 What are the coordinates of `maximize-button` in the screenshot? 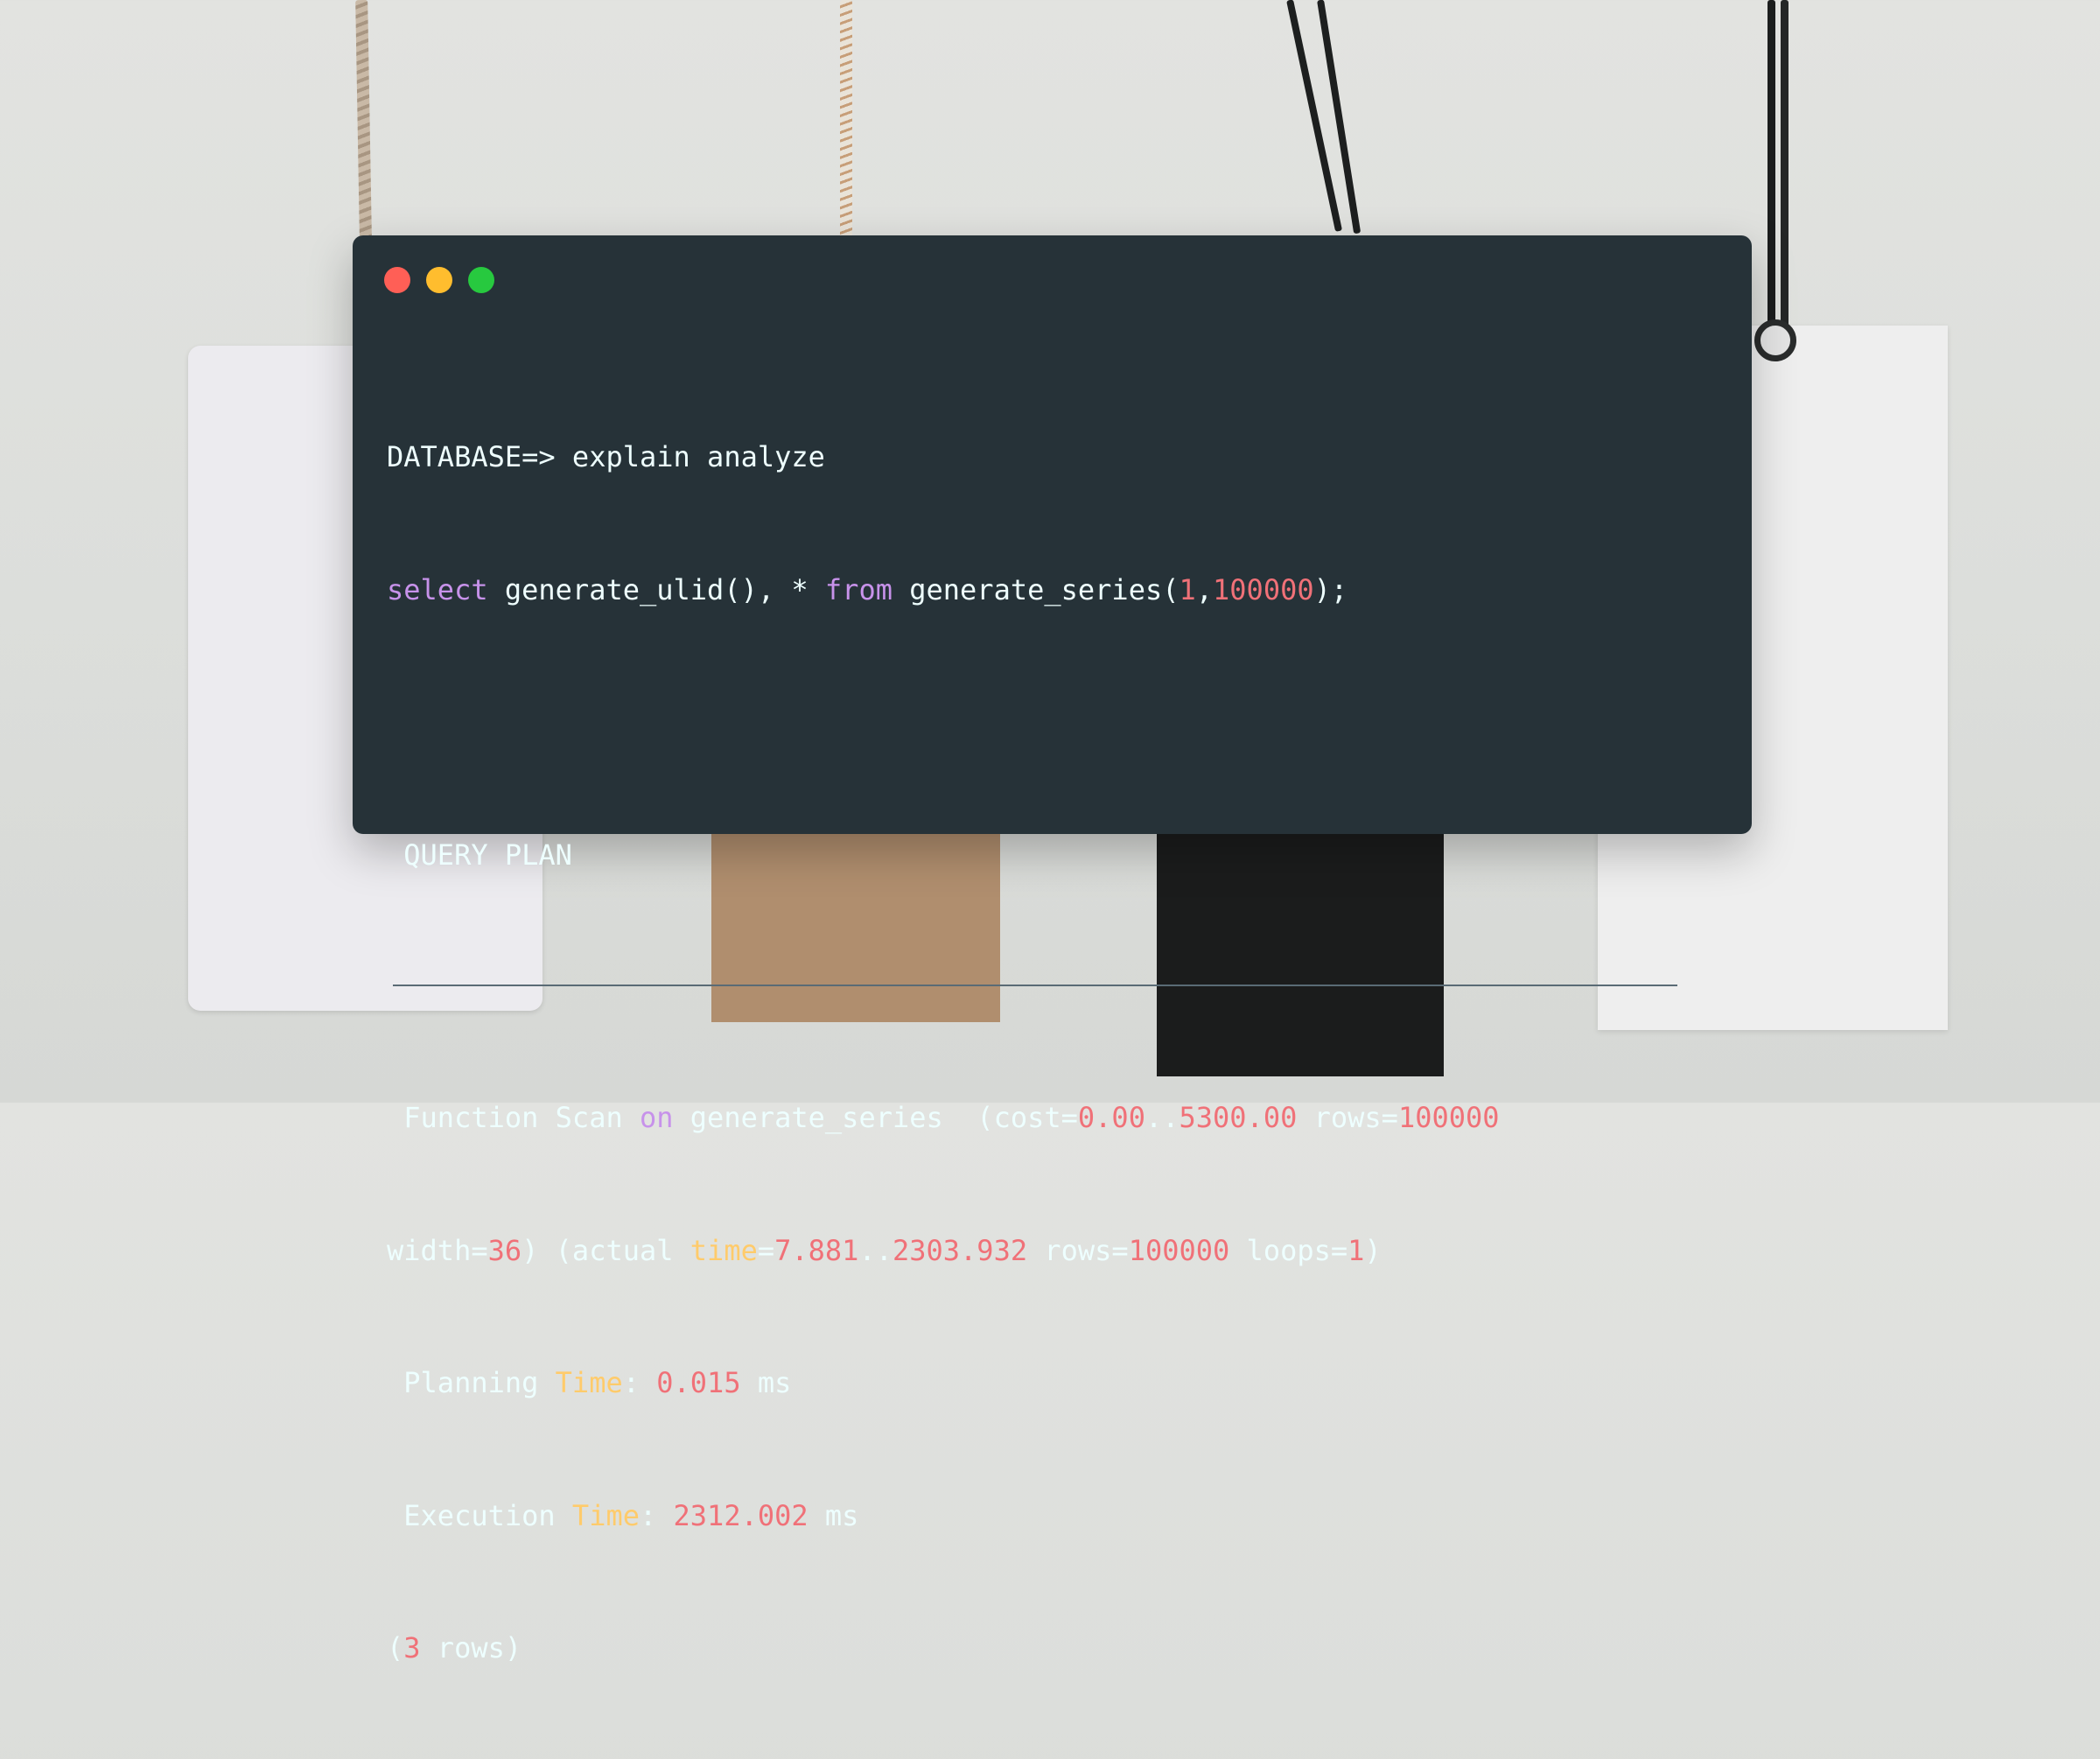 It's located at (481, 280).